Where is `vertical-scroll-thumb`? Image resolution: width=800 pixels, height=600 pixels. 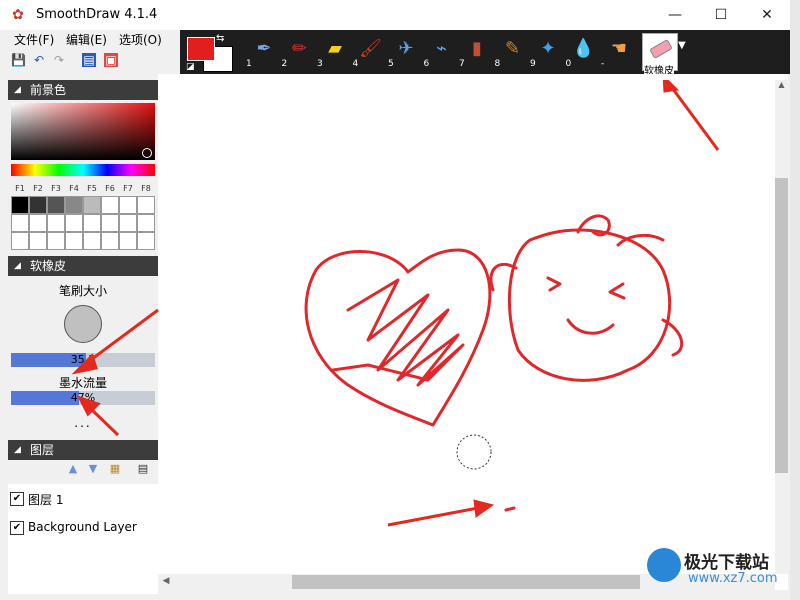
vertical-scroll-thumb is located at coordinates (781, 325).